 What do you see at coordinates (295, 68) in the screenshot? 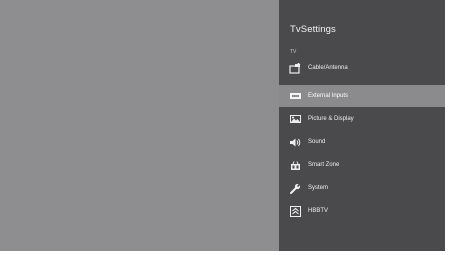
I see `antenna-icon` at bounding box center [295, 68].